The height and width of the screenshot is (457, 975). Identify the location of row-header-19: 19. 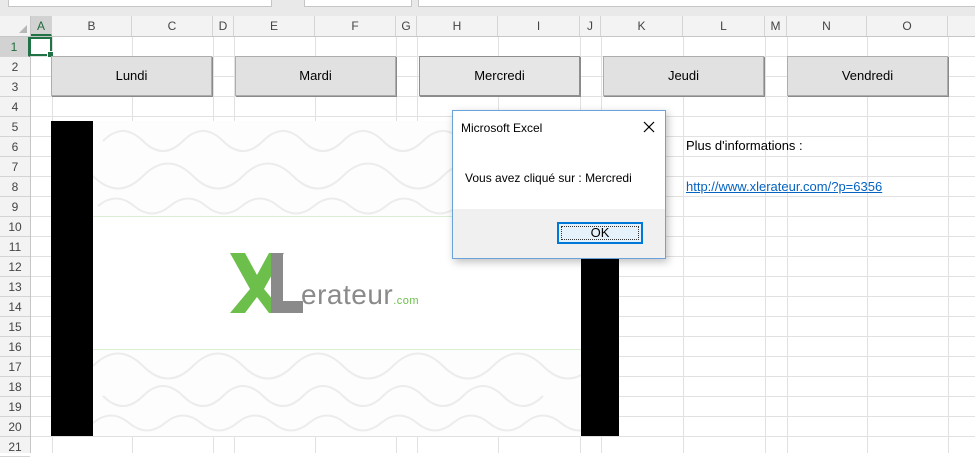
(15, 407).